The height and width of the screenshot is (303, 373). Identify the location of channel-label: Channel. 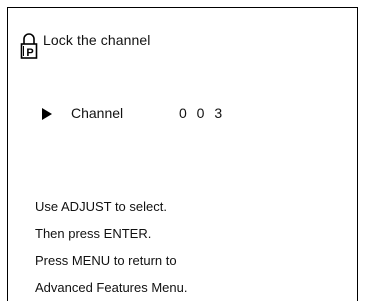
(97, 113).